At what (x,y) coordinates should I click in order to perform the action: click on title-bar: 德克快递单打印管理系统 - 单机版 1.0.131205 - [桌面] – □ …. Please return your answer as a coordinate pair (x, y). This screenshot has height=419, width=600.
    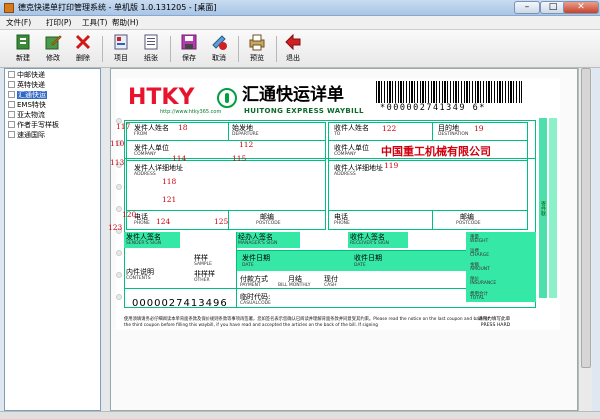
    Looking at the image, I should click on (300, 8).